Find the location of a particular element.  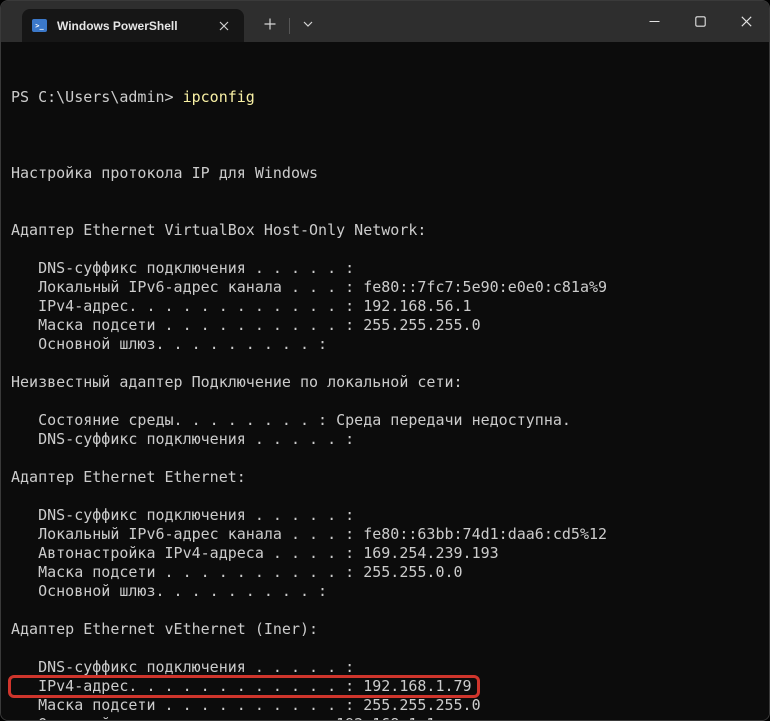

titlebar: >_ Windows PowerShell is located at coordinates (385, 21).